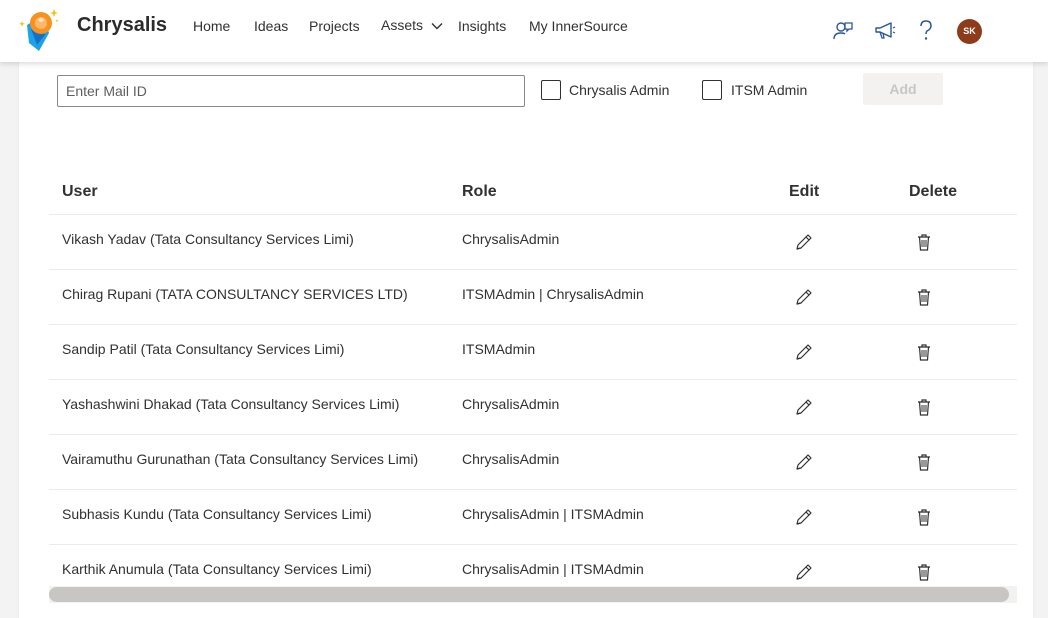 The height and width of the screenshot is (618, 1048). I want to click on nav-assets-label: Assets, so click(402, 25).